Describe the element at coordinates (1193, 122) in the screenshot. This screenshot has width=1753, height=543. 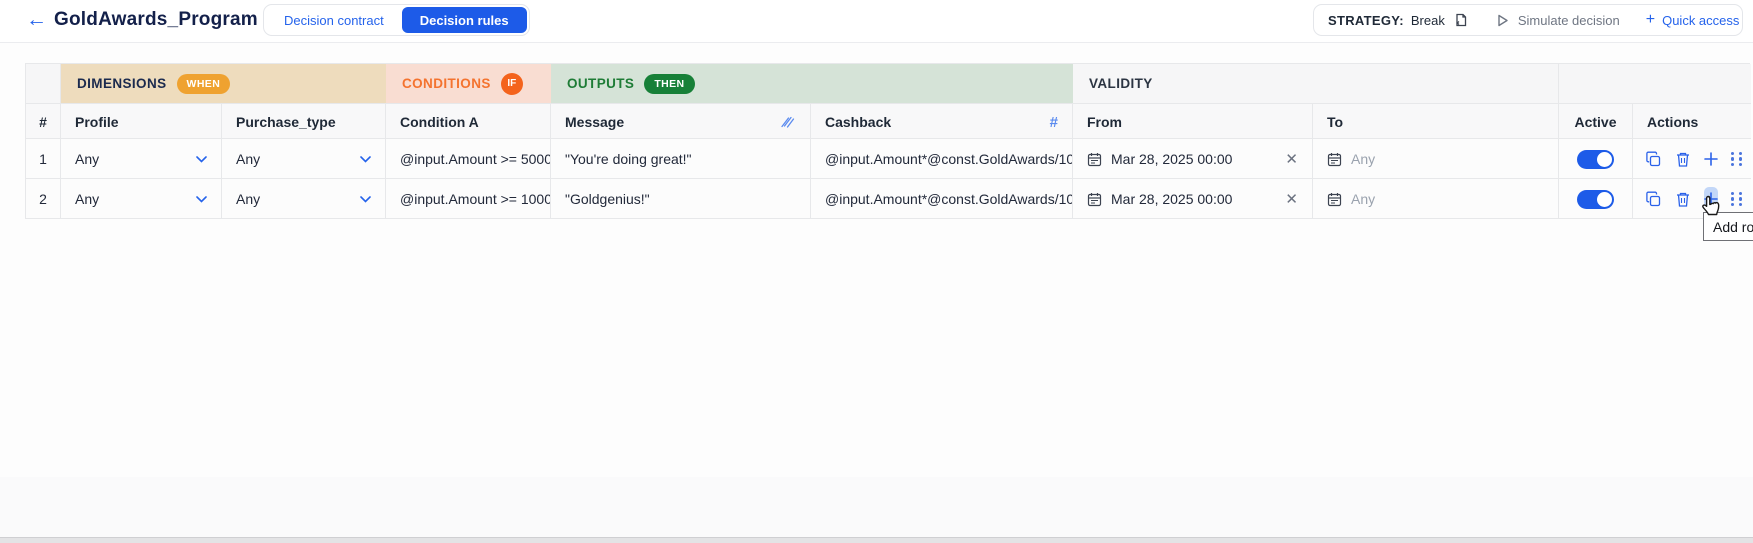
I see `col-header-from: From` at that location.